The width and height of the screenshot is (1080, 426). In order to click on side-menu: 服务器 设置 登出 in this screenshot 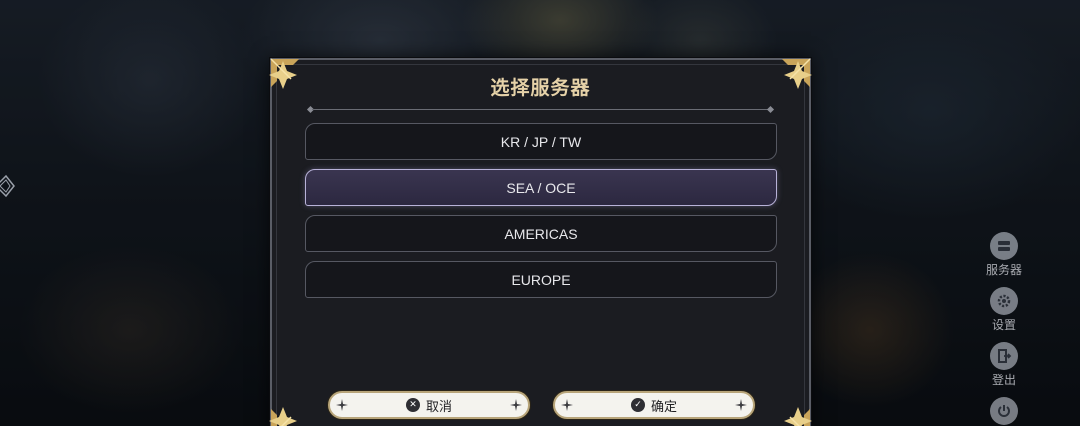, I will do `click(1004, 329)`.